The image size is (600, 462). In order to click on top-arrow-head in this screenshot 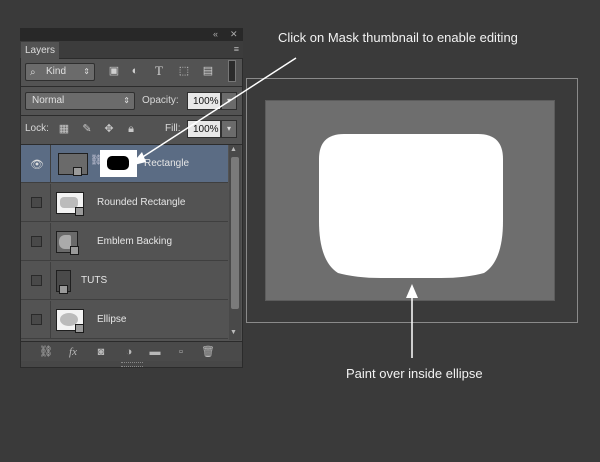, I will do `click(138, 159)`.